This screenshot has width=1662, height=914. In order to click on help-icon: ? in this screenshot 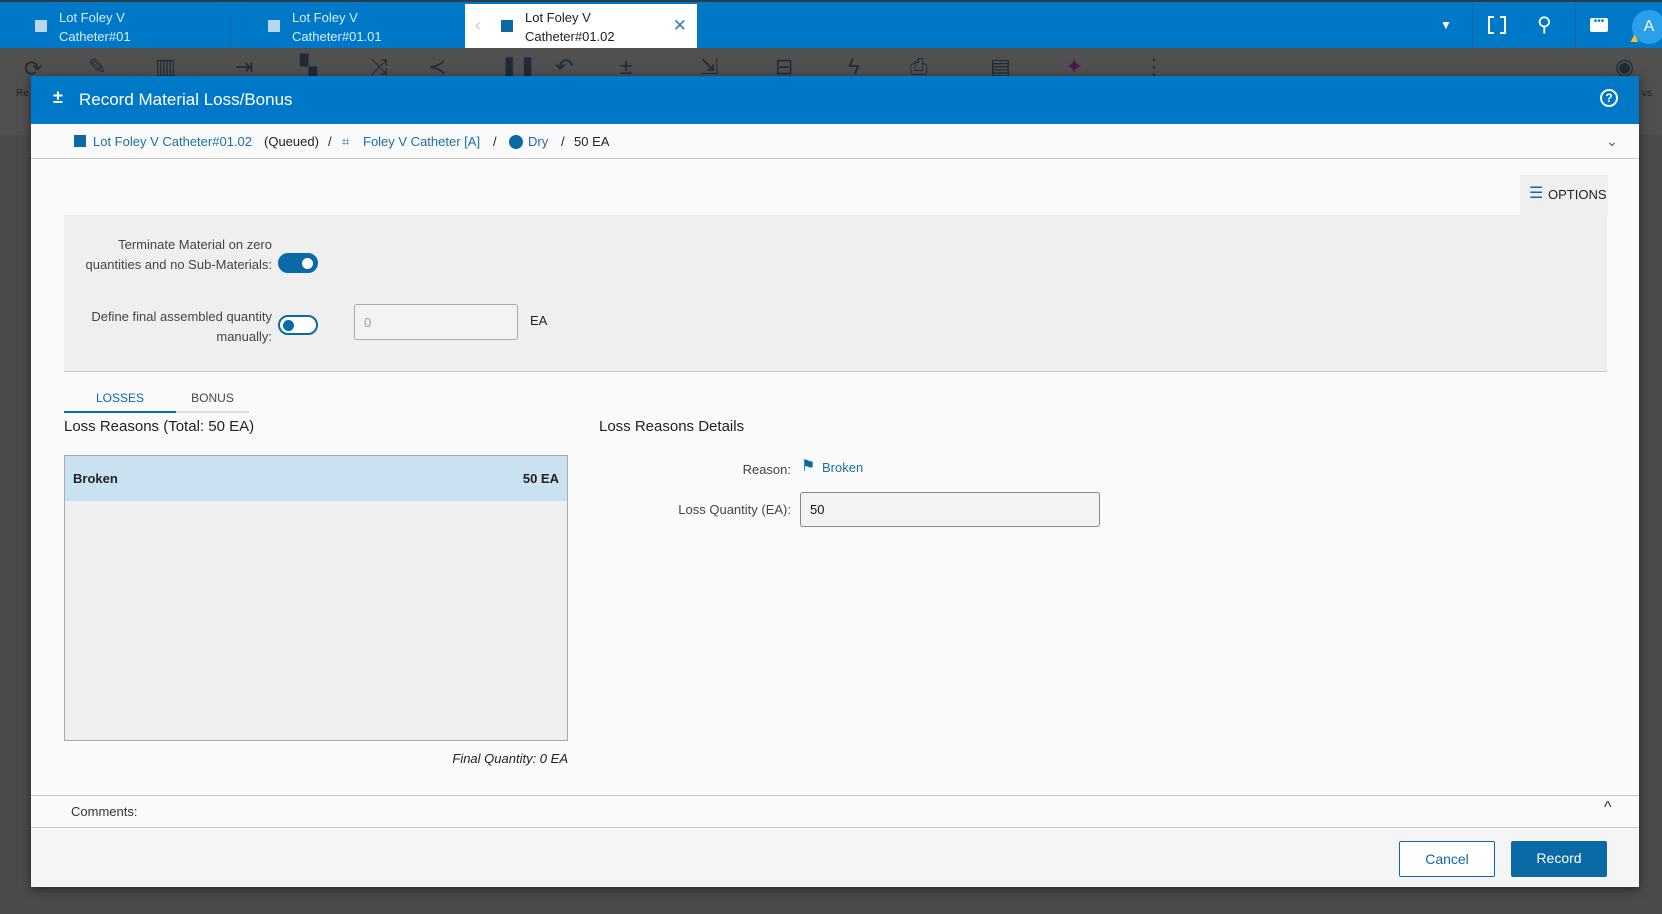, I will do `click(1609, 98)`.